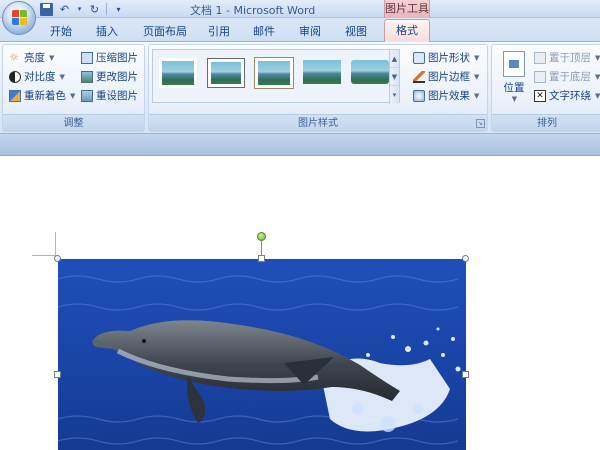 The height and width of the screenshot is (450, 600). Describe the element at coordinates (117, 58) in the screenshot. I see `compress-label: 压缩图片` at that location.